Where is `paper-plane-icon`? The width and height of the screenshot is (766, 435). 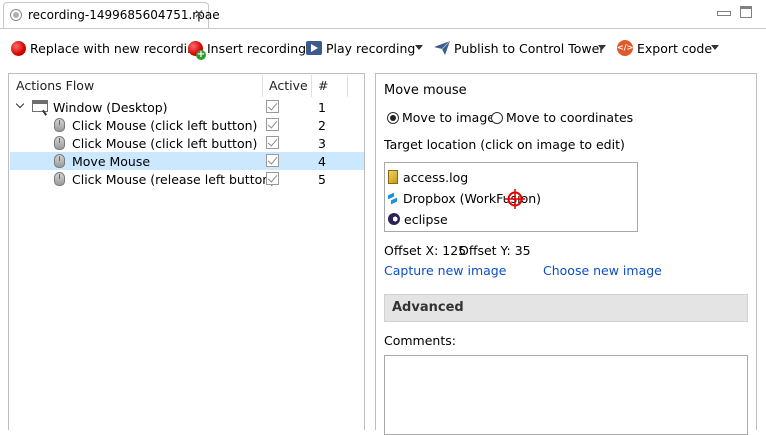 paper-plane-icon is located at coordinates (442, 47).